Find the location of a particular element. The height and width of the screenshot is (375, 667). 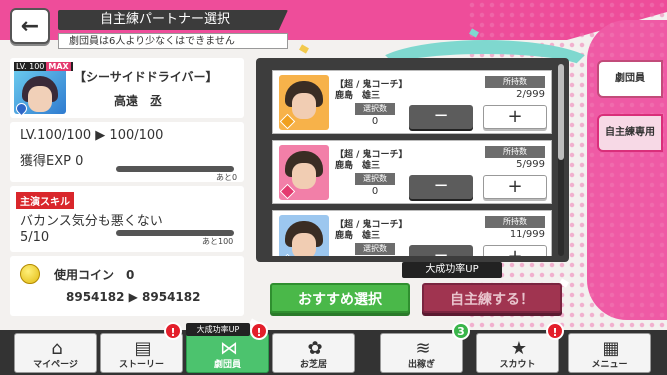

grid-menu-icon: ▦ is located at coordinates (611, 348).